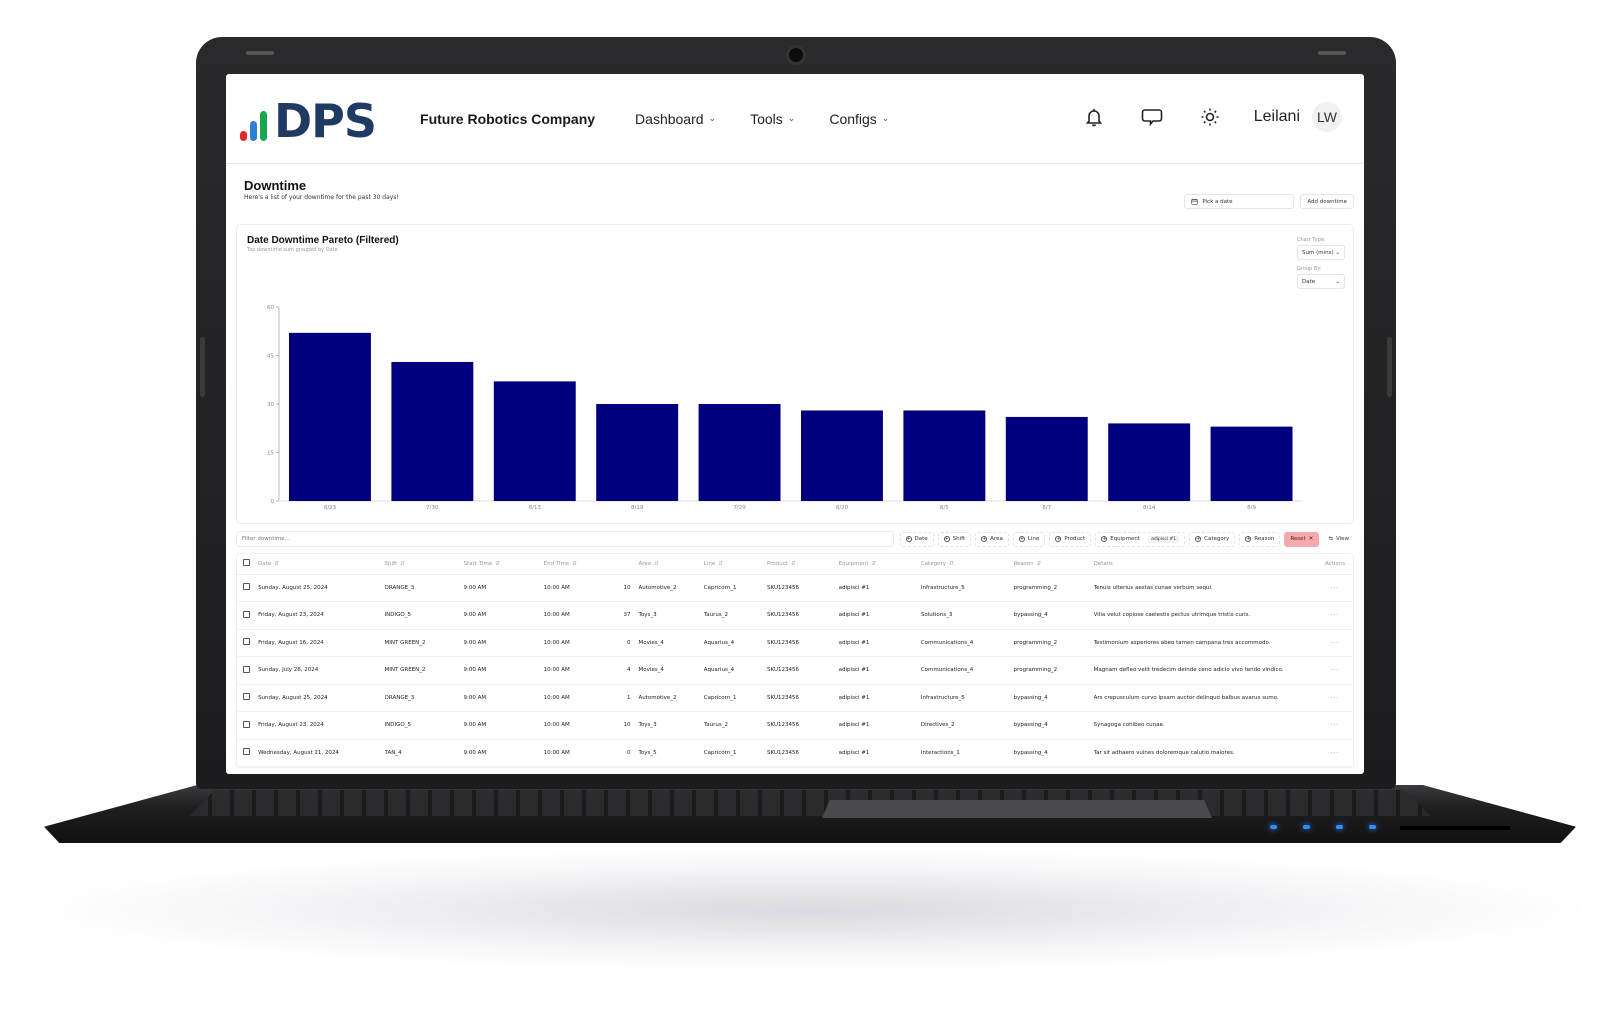 The width and height of the screenshot is (1620, 1030). I want to click on filter-chip-product: + Product, so click(1070, 539).